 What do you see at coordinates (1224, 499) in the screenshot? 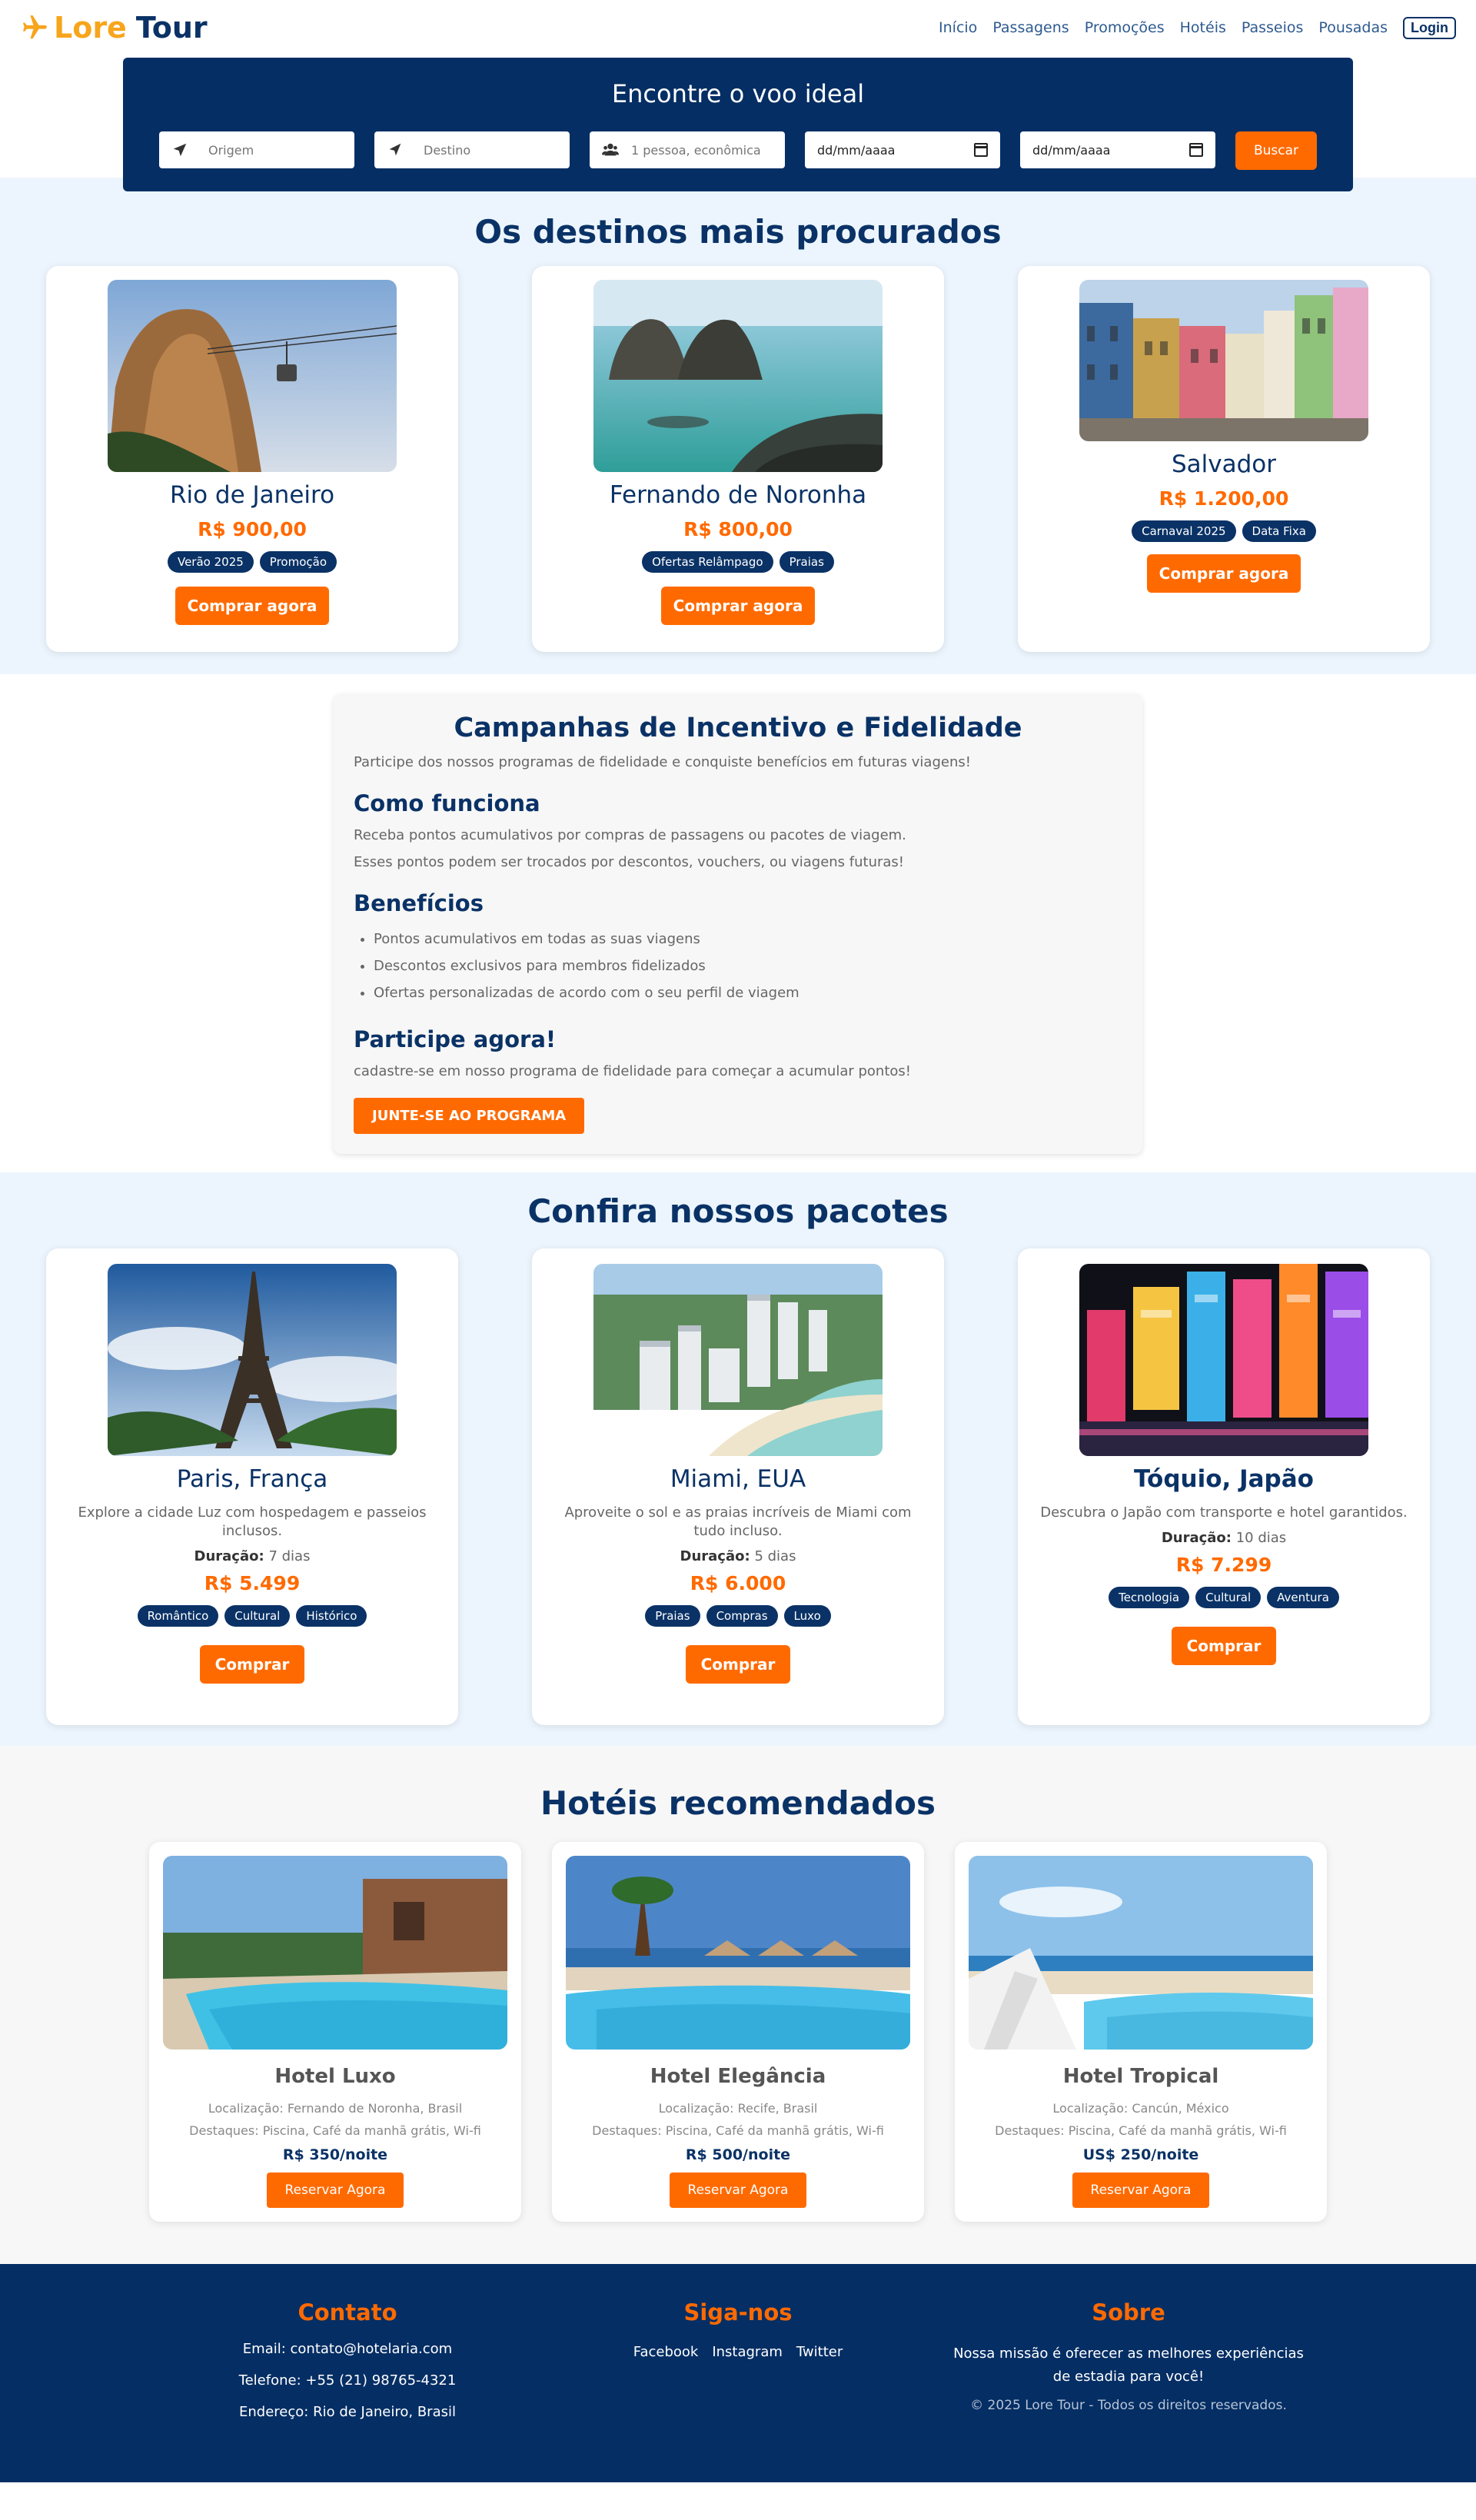
I see `destination-price: R$ 1.200,00` at bounding box center [1224, 499].